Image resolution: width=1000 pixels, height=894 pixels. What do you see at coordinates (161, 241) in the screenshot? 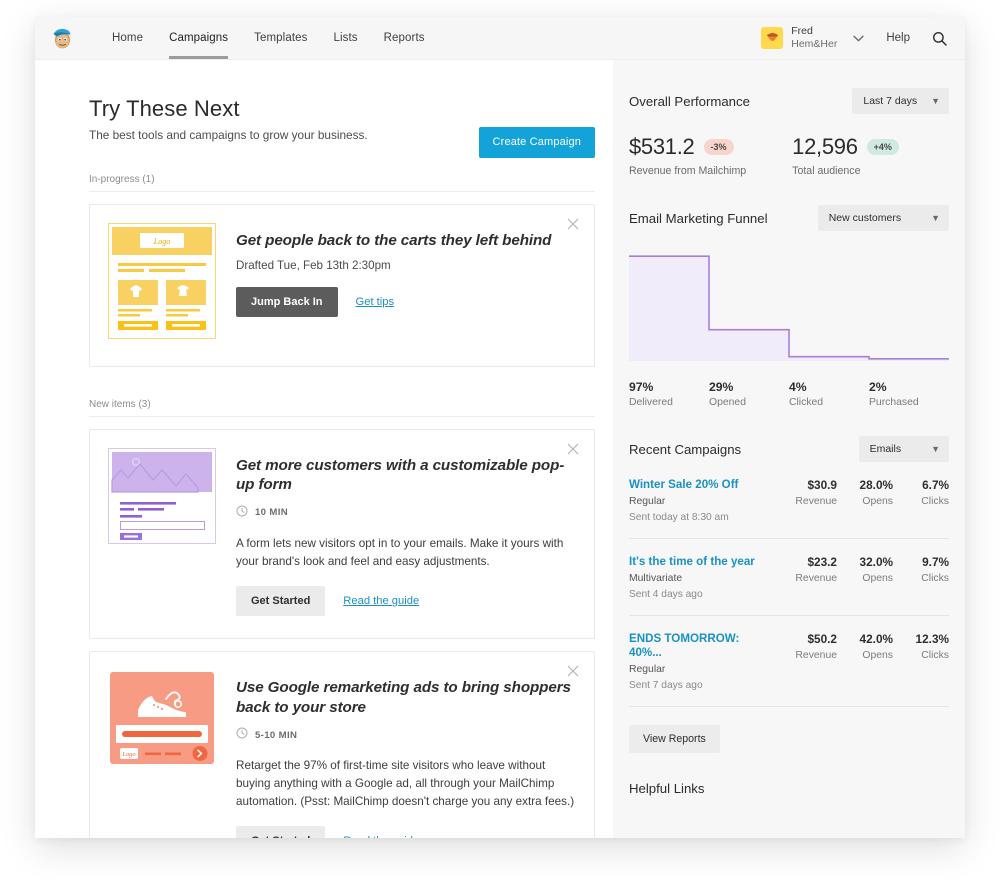
I see `svg-text: Logo` at bounding box center [161, 241].